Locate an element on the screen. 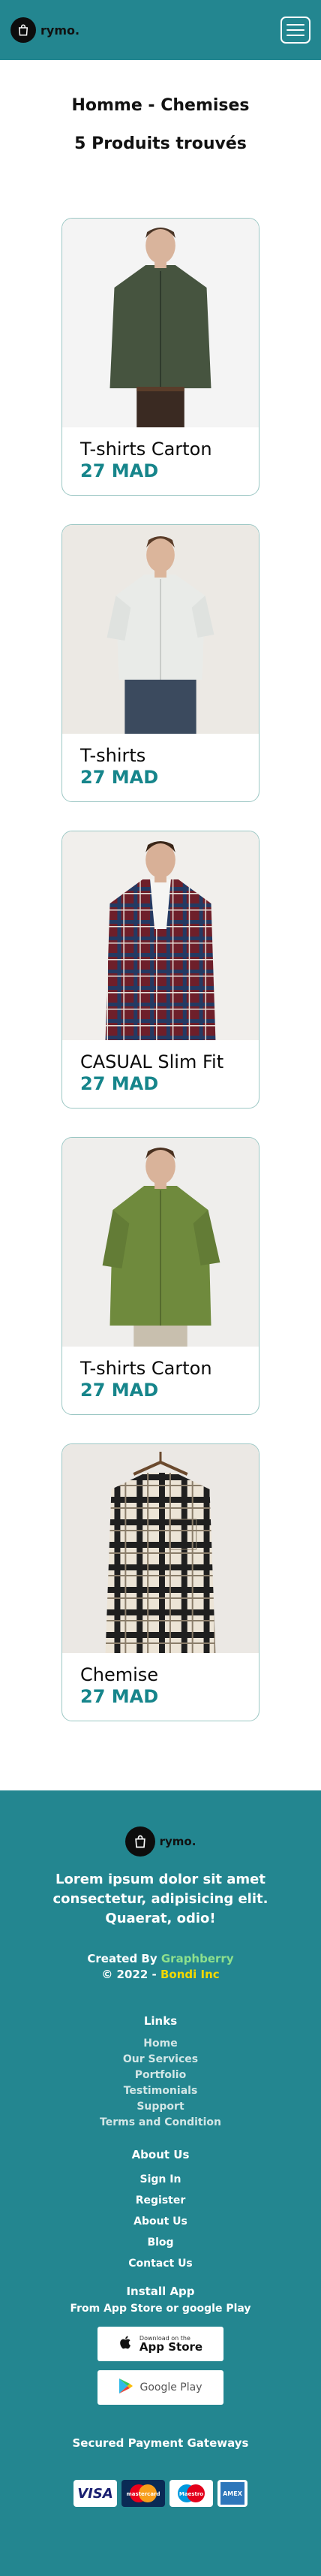  google-play-label: Google Play is located at coordinates (171, 2387).